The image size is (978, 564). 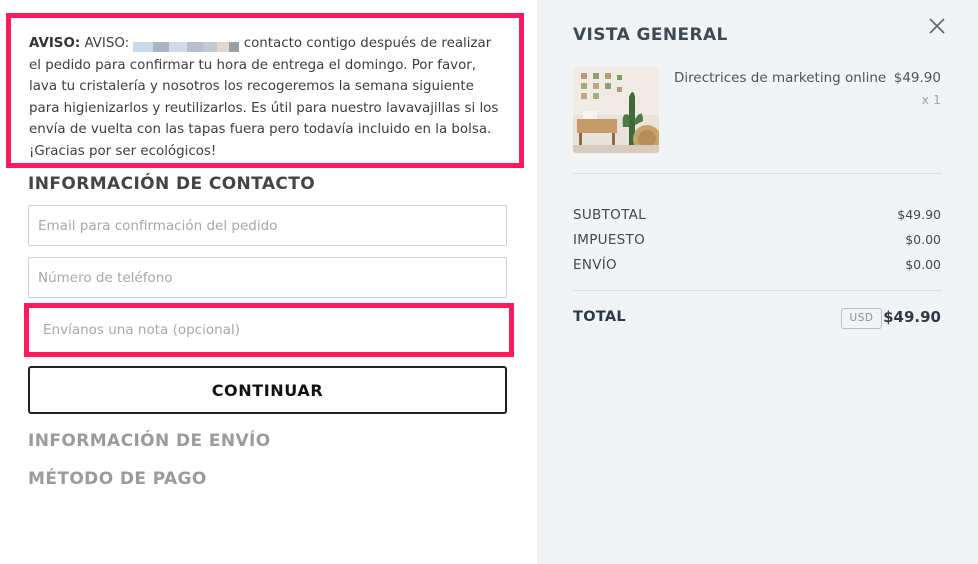 What do you see at coordinates (919, 214) in the screenshot?
I see `subtotal-value: $49.90` at bounding box center [919, 214].